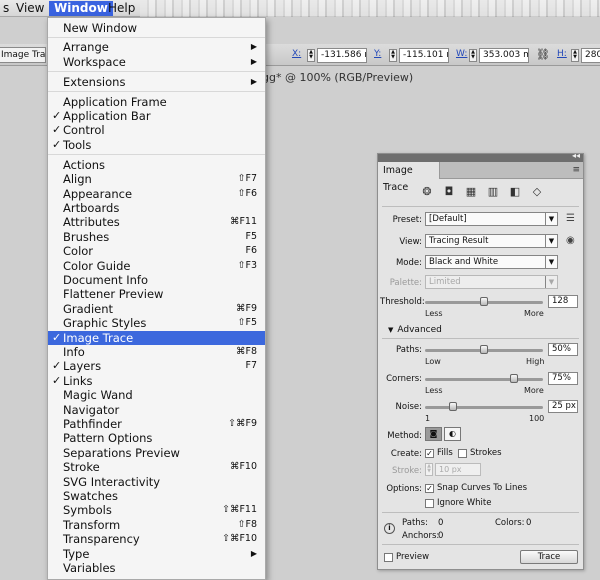 The height and width of the screenshot is (580, 600). What do you see at coordinates (493, 192) in the screenshot?
I see `grayscale-icon: ▥` at bounding box center [493, 192].